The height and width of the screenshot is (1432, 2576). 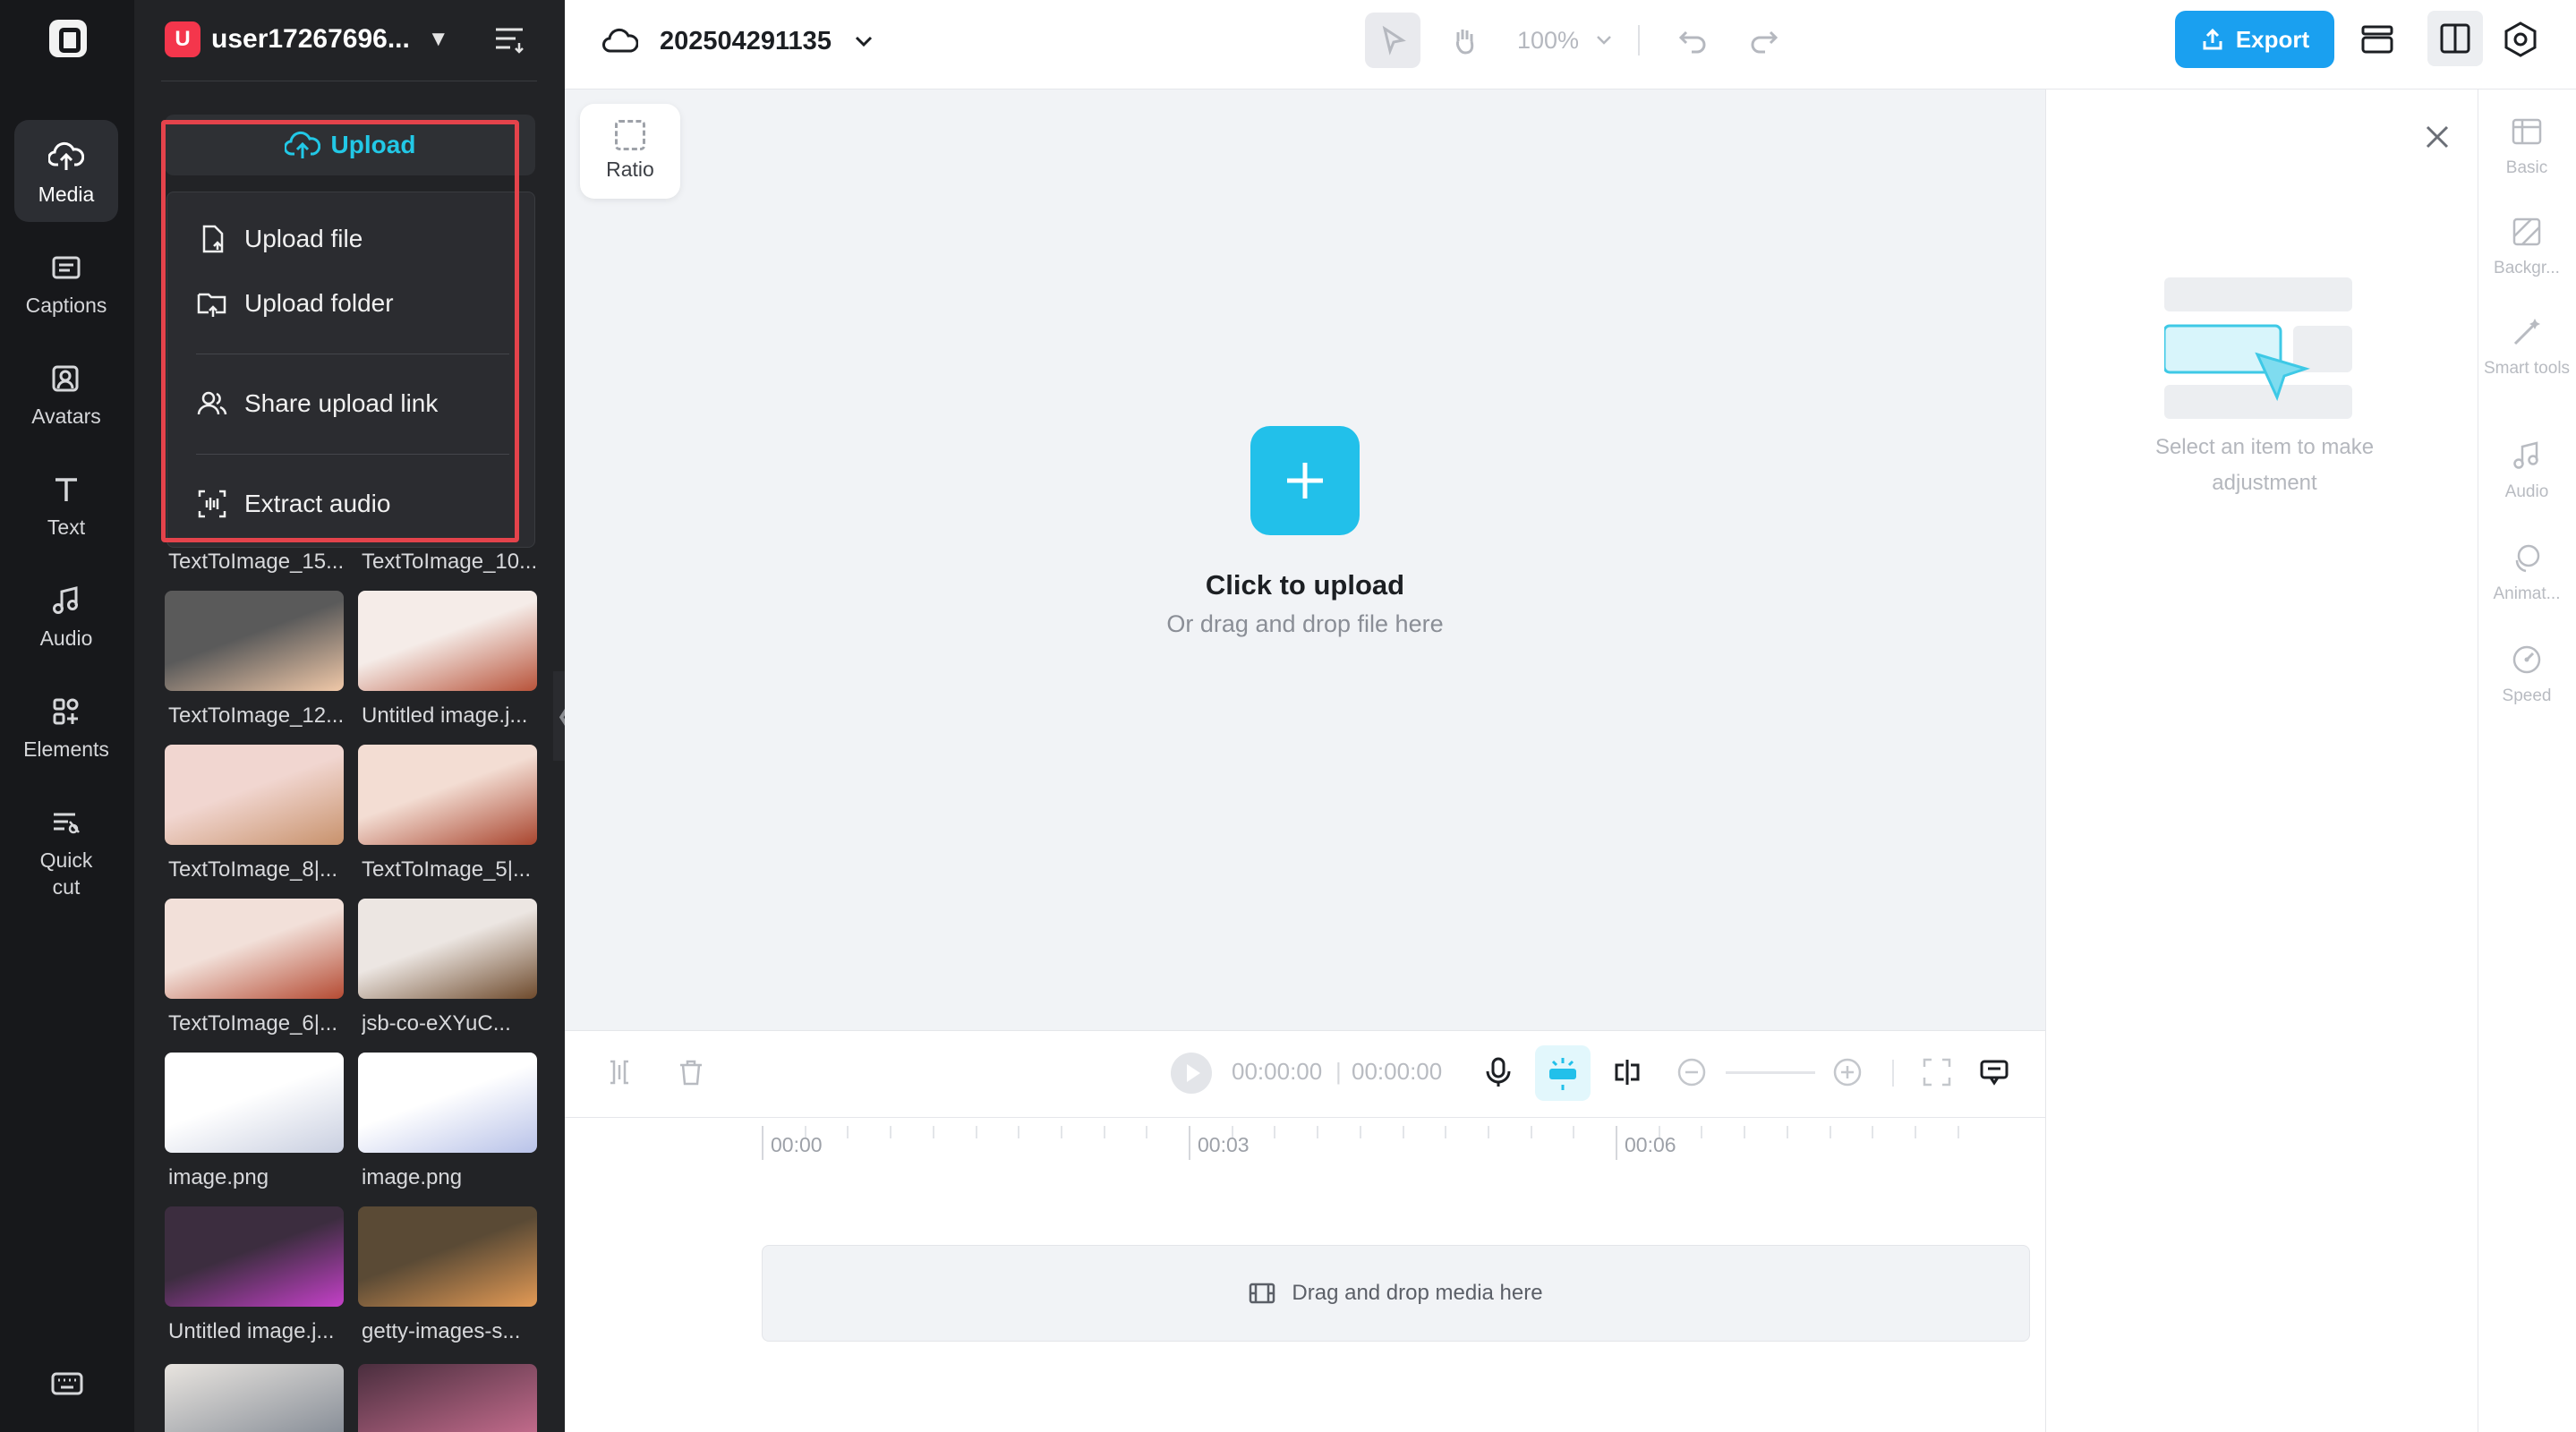 What do you see at coordinates (1847, 1072) in the screenshot?
I see `zoom-in-icon` at bounding box center [1847, 1072].